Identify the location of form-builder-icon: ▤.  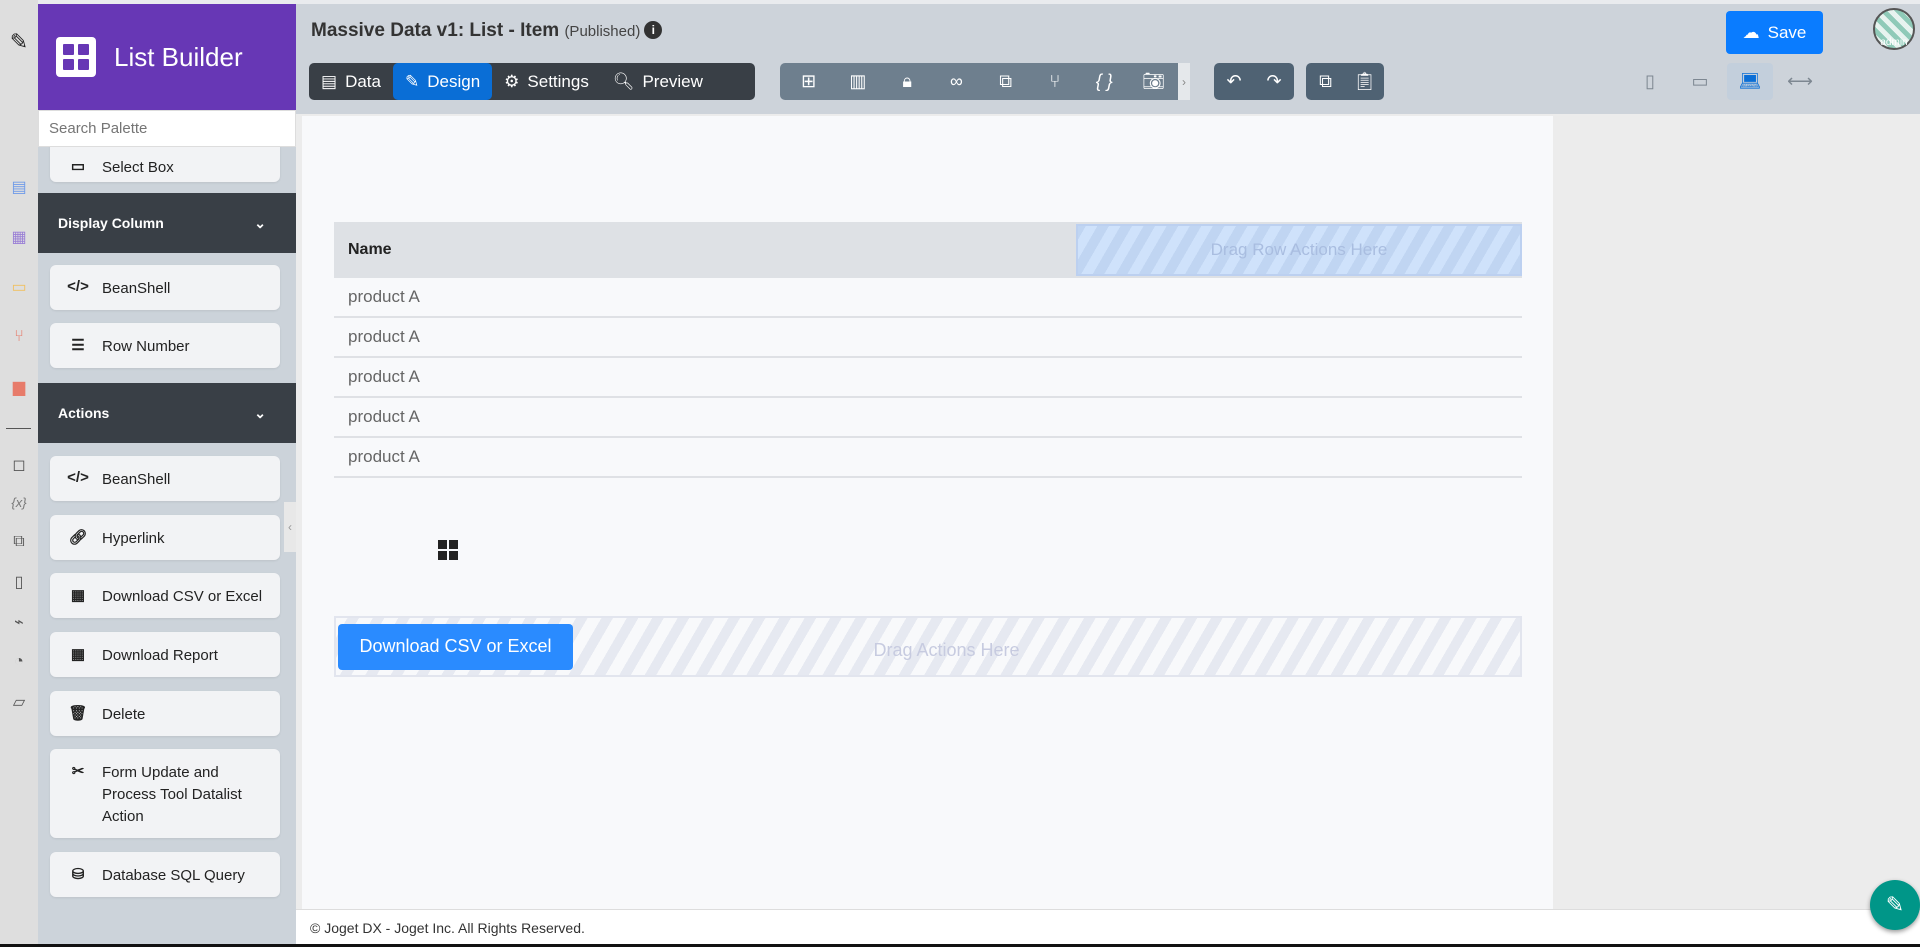
(19, 187).